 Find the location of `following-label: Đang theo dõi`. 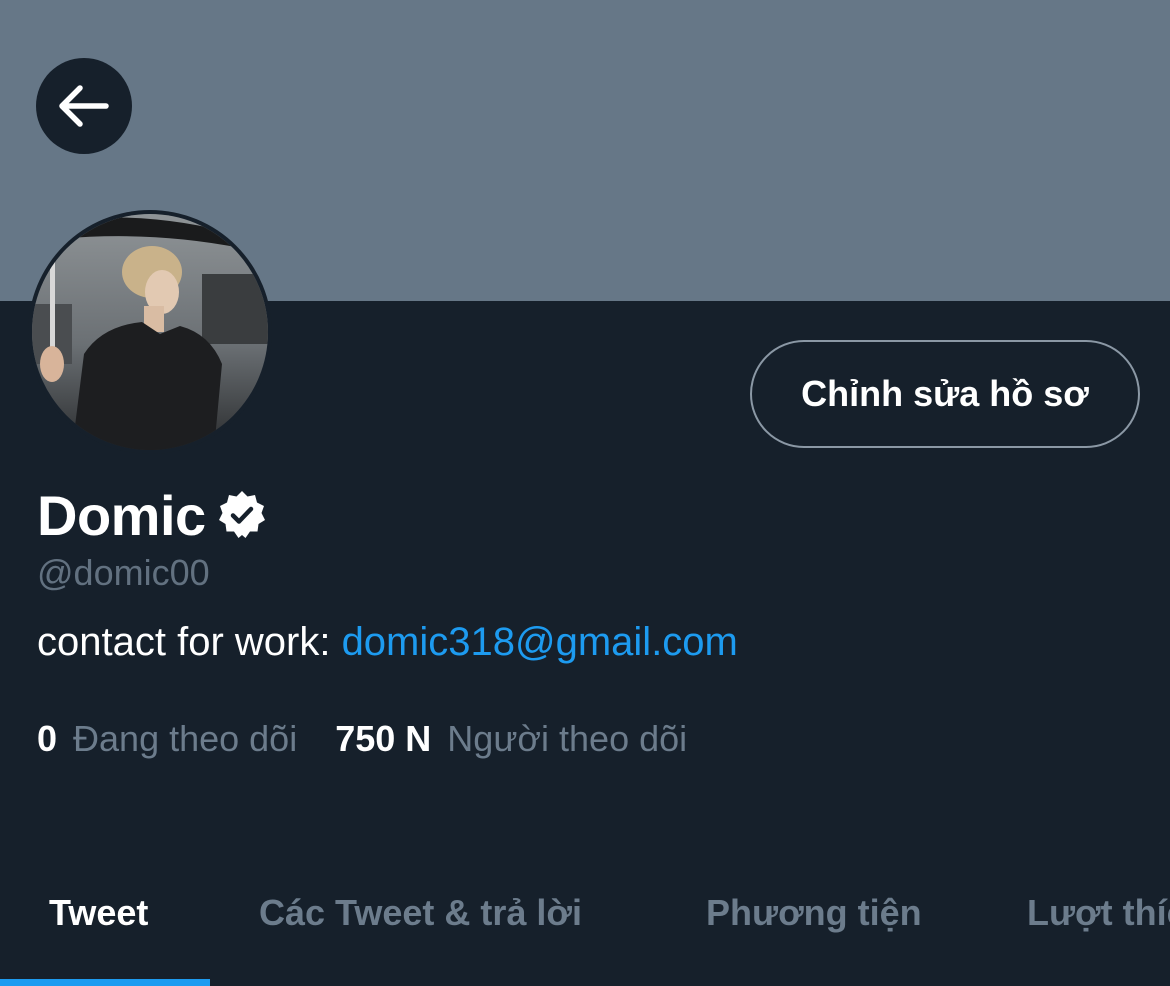

following-label: Đang theo dõi is located at coordinates (185, 738).